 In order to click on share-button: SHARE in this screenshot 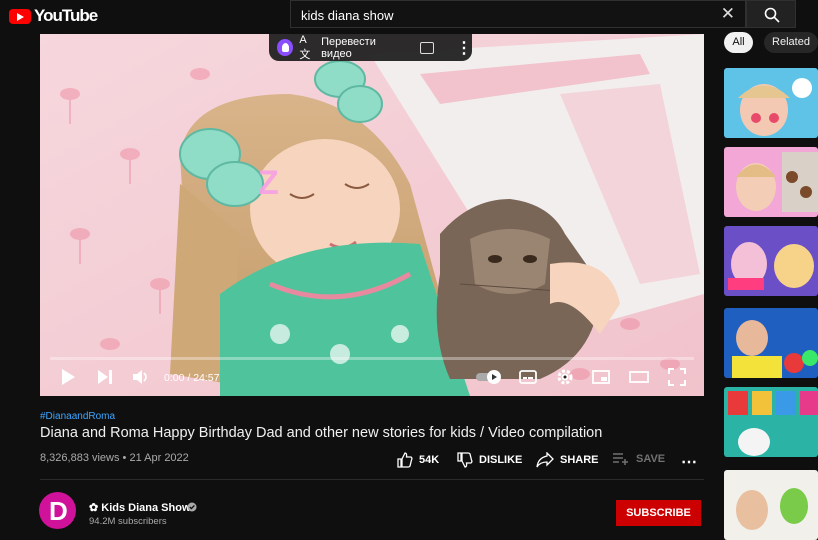, I will do `click(567, 460)`.